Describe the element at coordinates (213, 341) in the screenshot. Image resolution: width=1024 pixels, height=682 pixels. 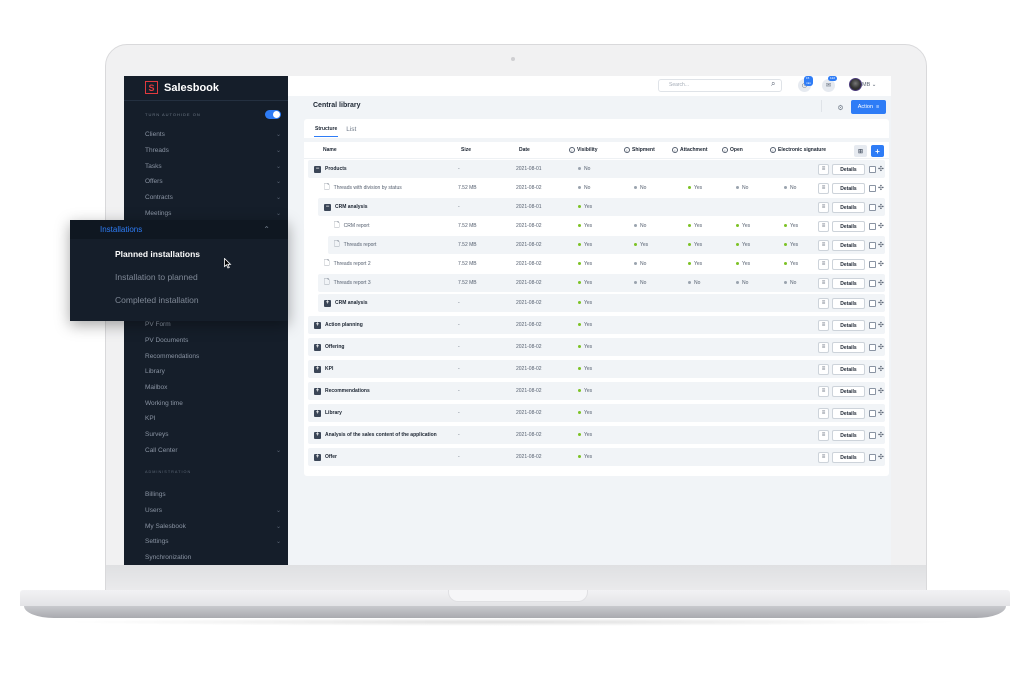
I see `sidebar-item-pv-documents: PV Documents` at that location.